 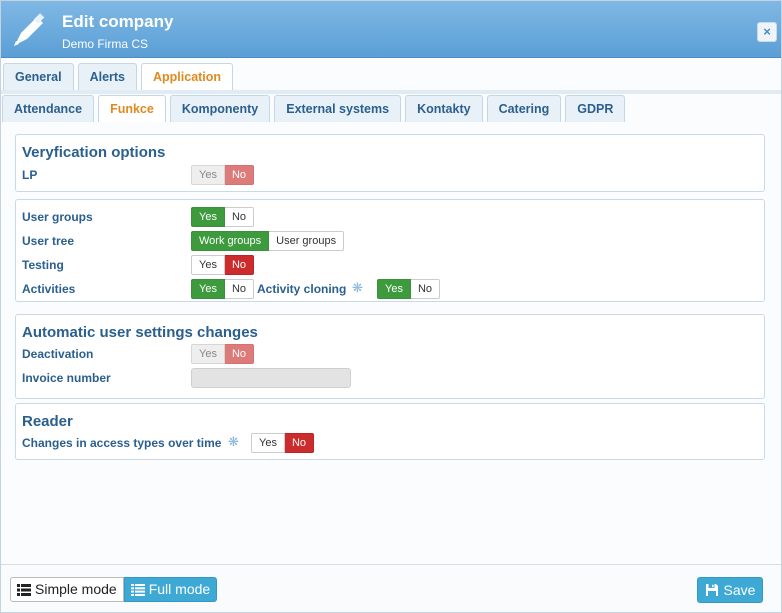 What do you see at coordinates (711, 590) in the screenshot?
I see `floppy-disk-icon` at bounding box center [711, 590].